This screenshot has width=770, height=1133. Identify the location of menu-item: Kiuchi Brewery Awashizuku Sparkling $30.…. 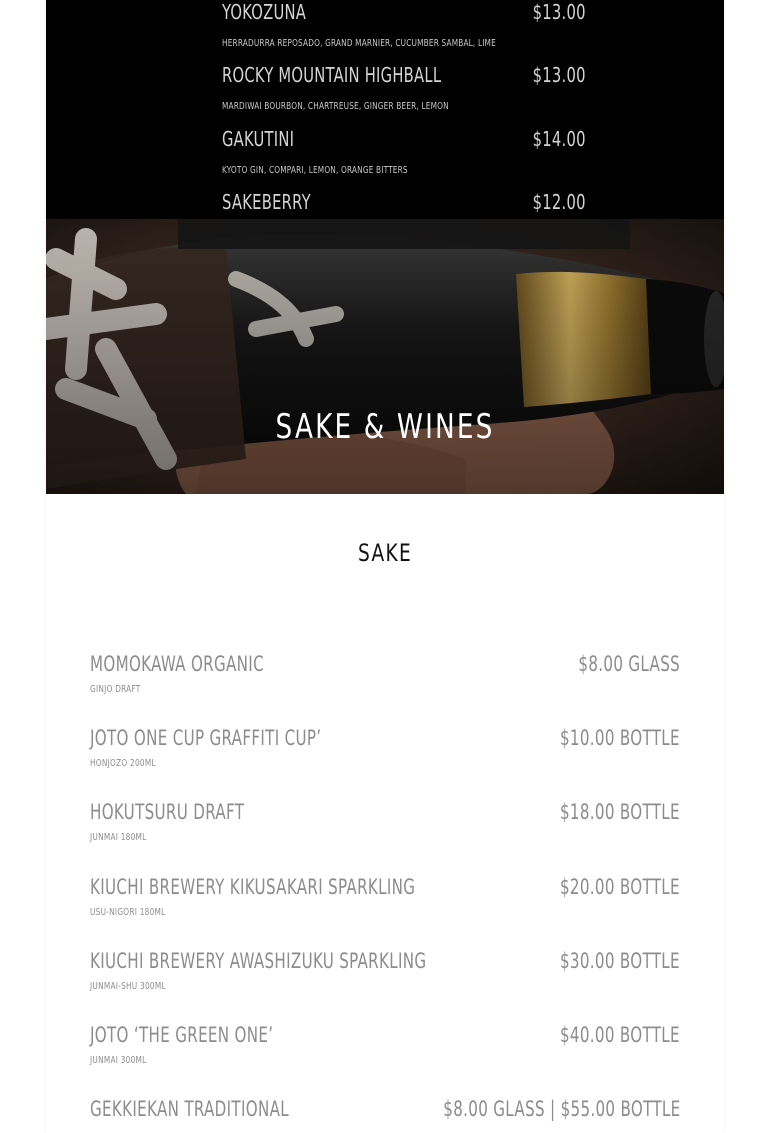
(385, 978).